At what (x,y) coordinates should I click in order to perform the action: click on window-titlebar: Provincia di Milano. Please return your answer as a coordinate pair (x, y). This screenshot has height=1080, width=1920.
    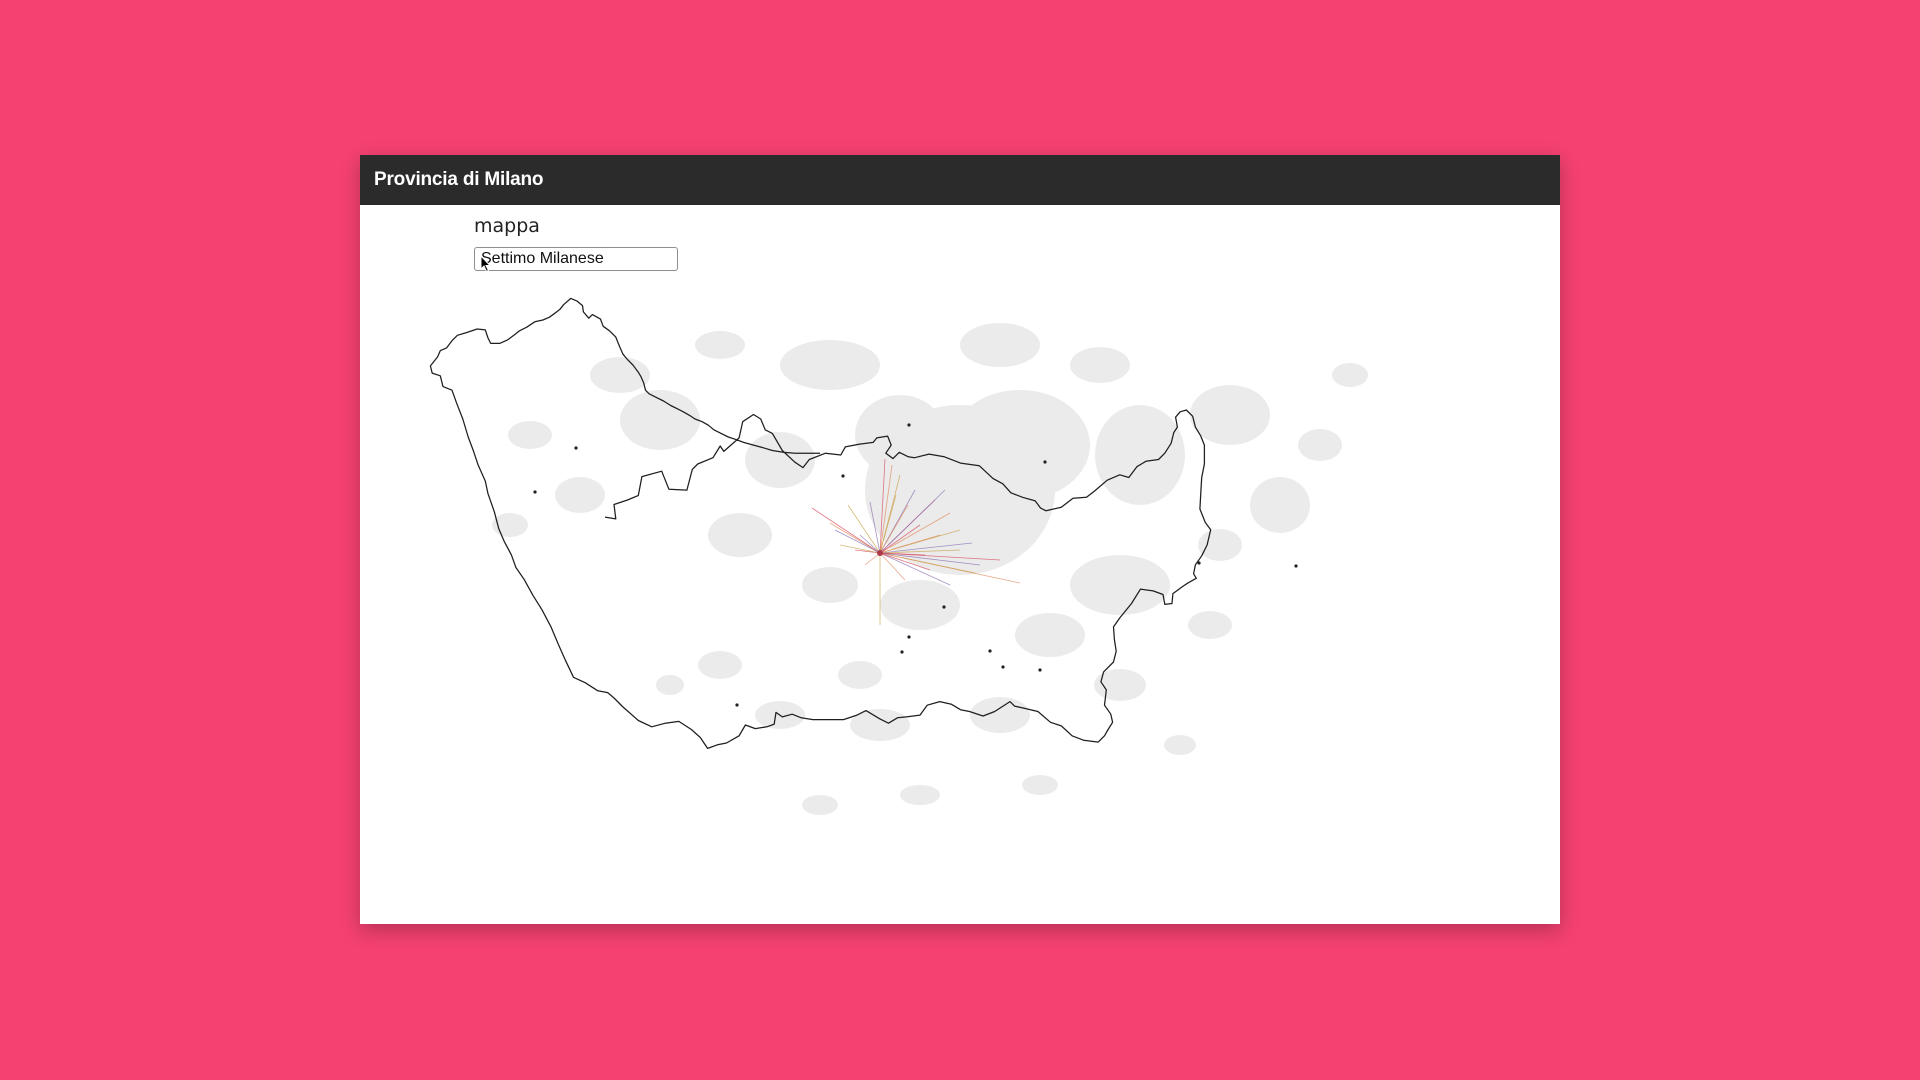
    Looking at the image, I should click on (960, 180).